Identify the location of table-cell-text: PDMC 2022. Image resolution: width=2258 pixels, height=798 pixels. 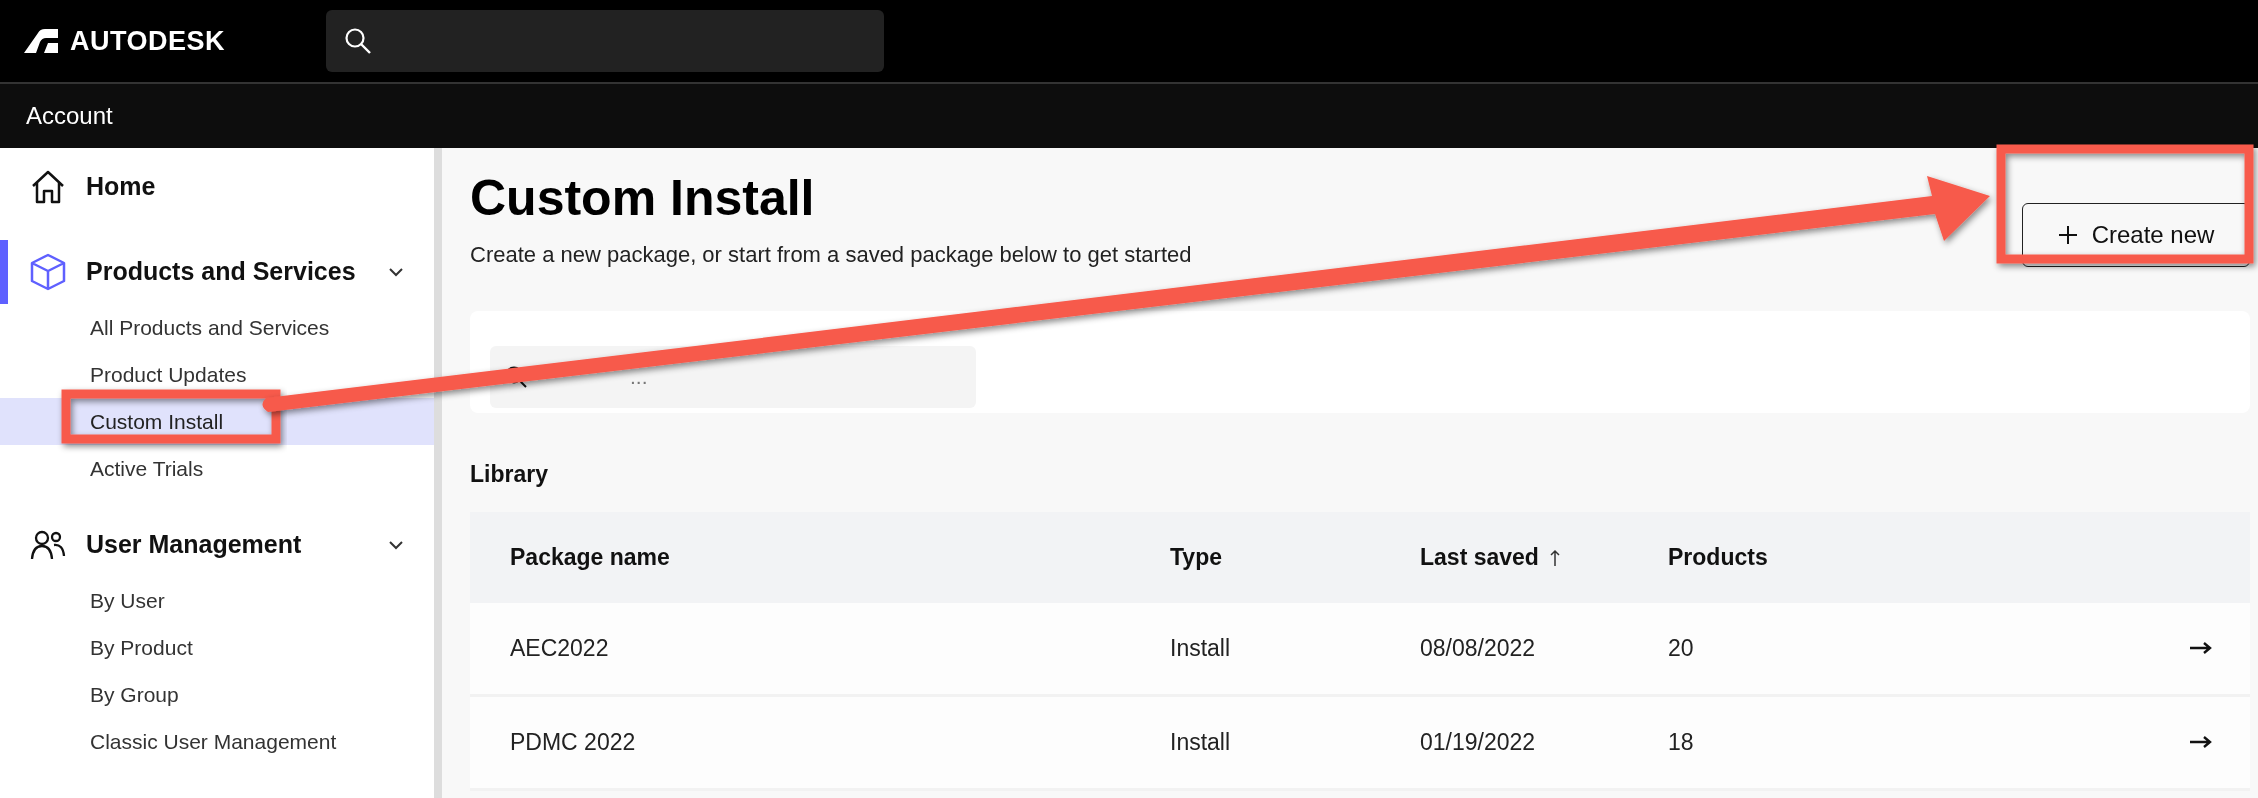
(573, 742).